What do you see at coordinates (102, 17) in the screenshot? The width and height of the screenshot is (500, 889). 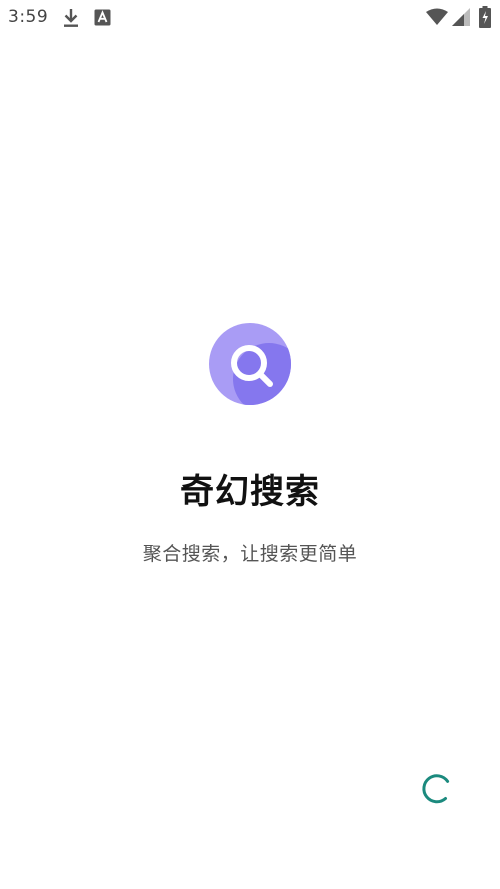 I see `font-a-icon` at bounding box center [102, 17].